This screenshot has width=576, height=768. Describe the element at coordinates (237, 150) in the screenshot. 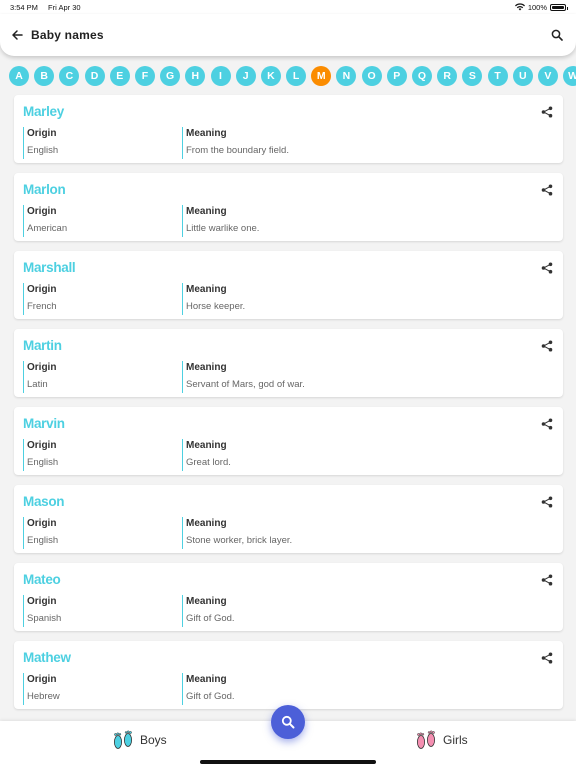

I see `meaning-value: From the boundary field.` at that location.